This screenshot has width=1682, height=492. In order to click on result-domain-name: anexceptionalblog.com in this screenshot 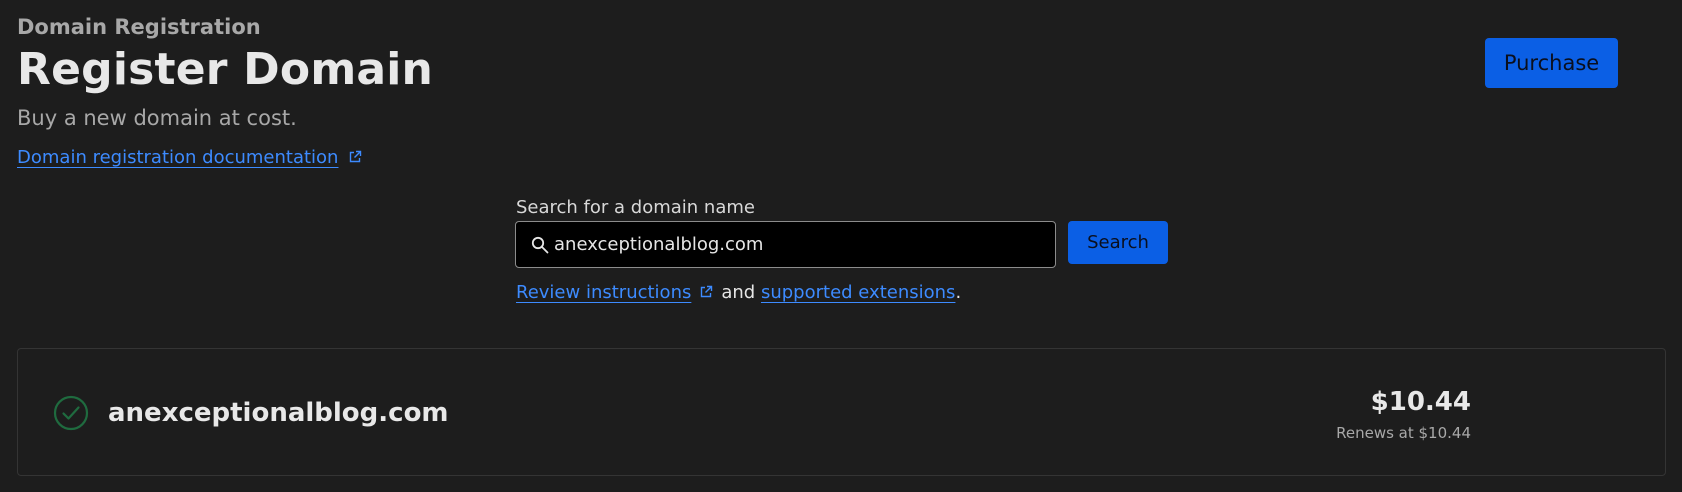, I will do `click(278, 413)`.